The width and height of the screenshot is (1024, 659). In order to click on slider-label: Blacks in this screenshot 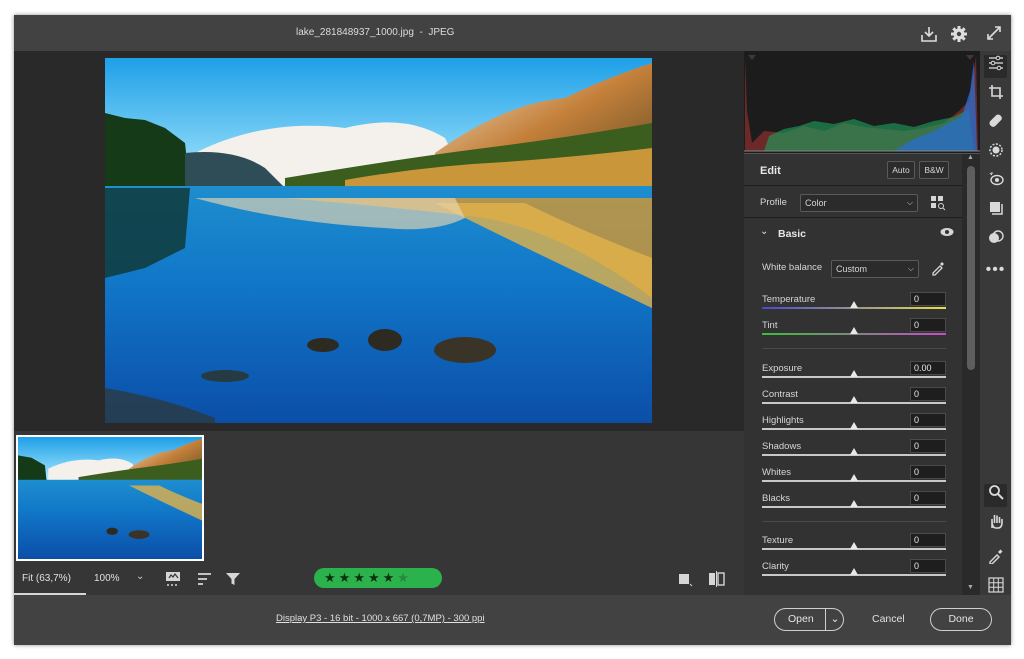, I will do `click(776, 498)`.